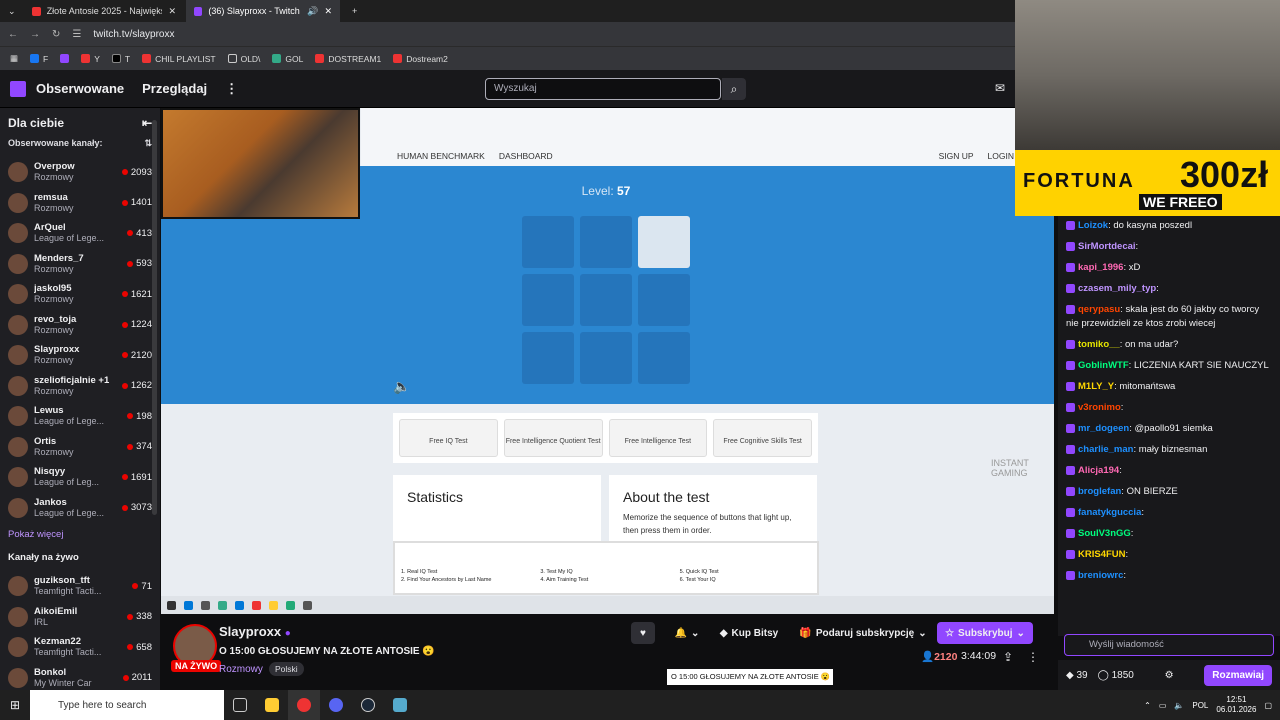  I want to click on buy-bits-button: ◆ Kup Bitsy, so click(749, 633).